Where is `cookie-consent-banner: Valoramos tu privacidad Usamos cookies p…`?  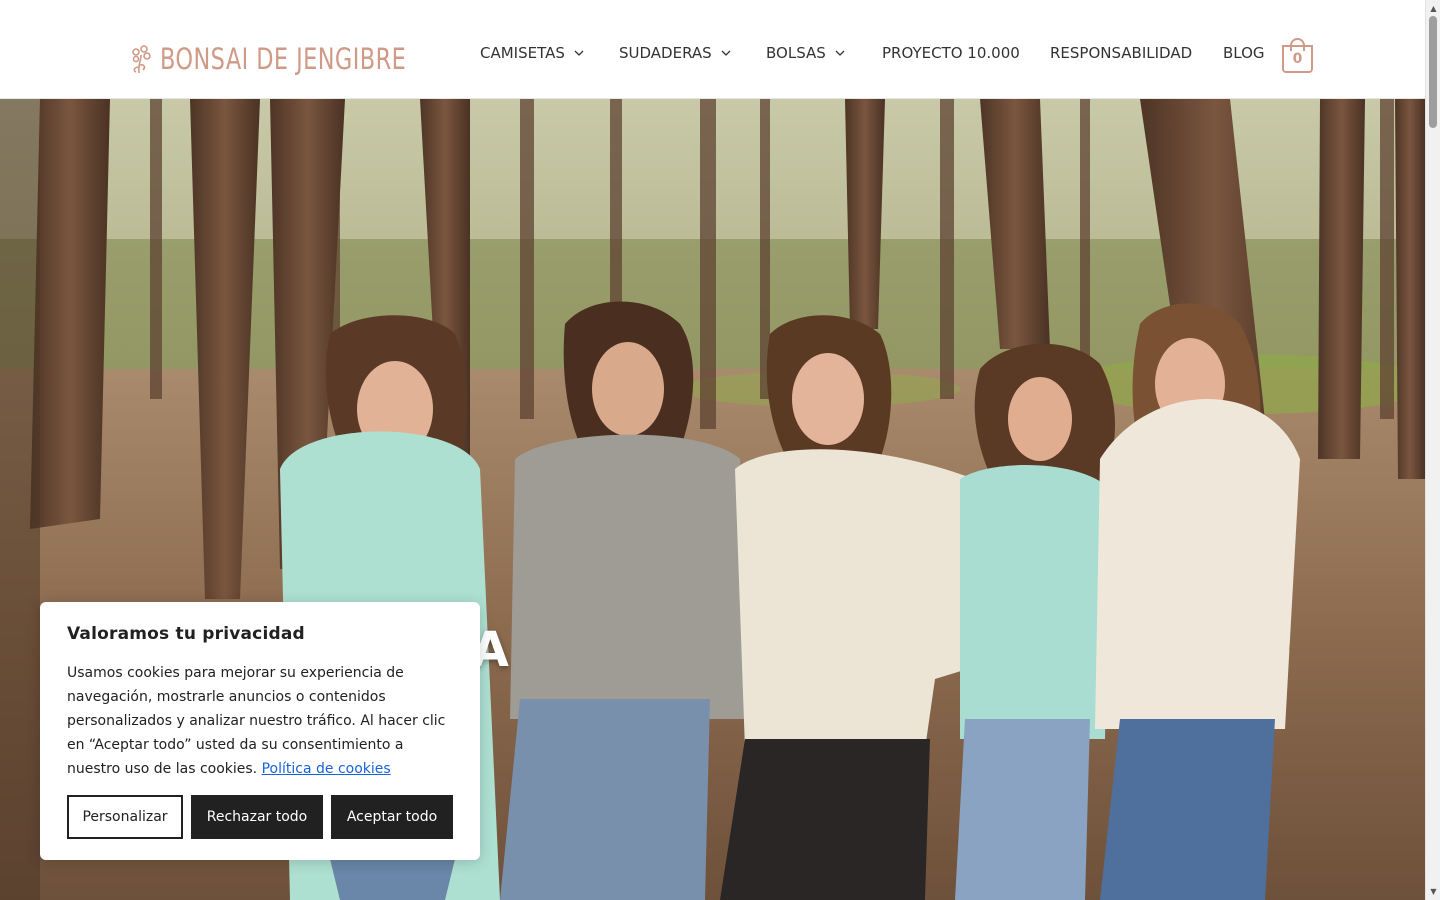 cookie-consent-banner: Valoramos tu privacidad Usamos cookies p… is located at coordinates (260, 731).